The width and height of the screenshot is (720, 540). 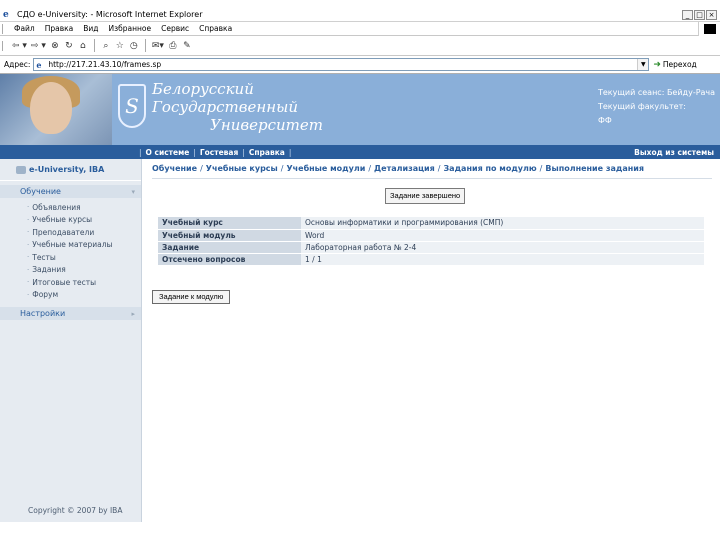 What do you see at coordinates (63, 232) in the screenshot?
I see `sidebar-item-label: Преподаватели` at bounding box center [63, 232].